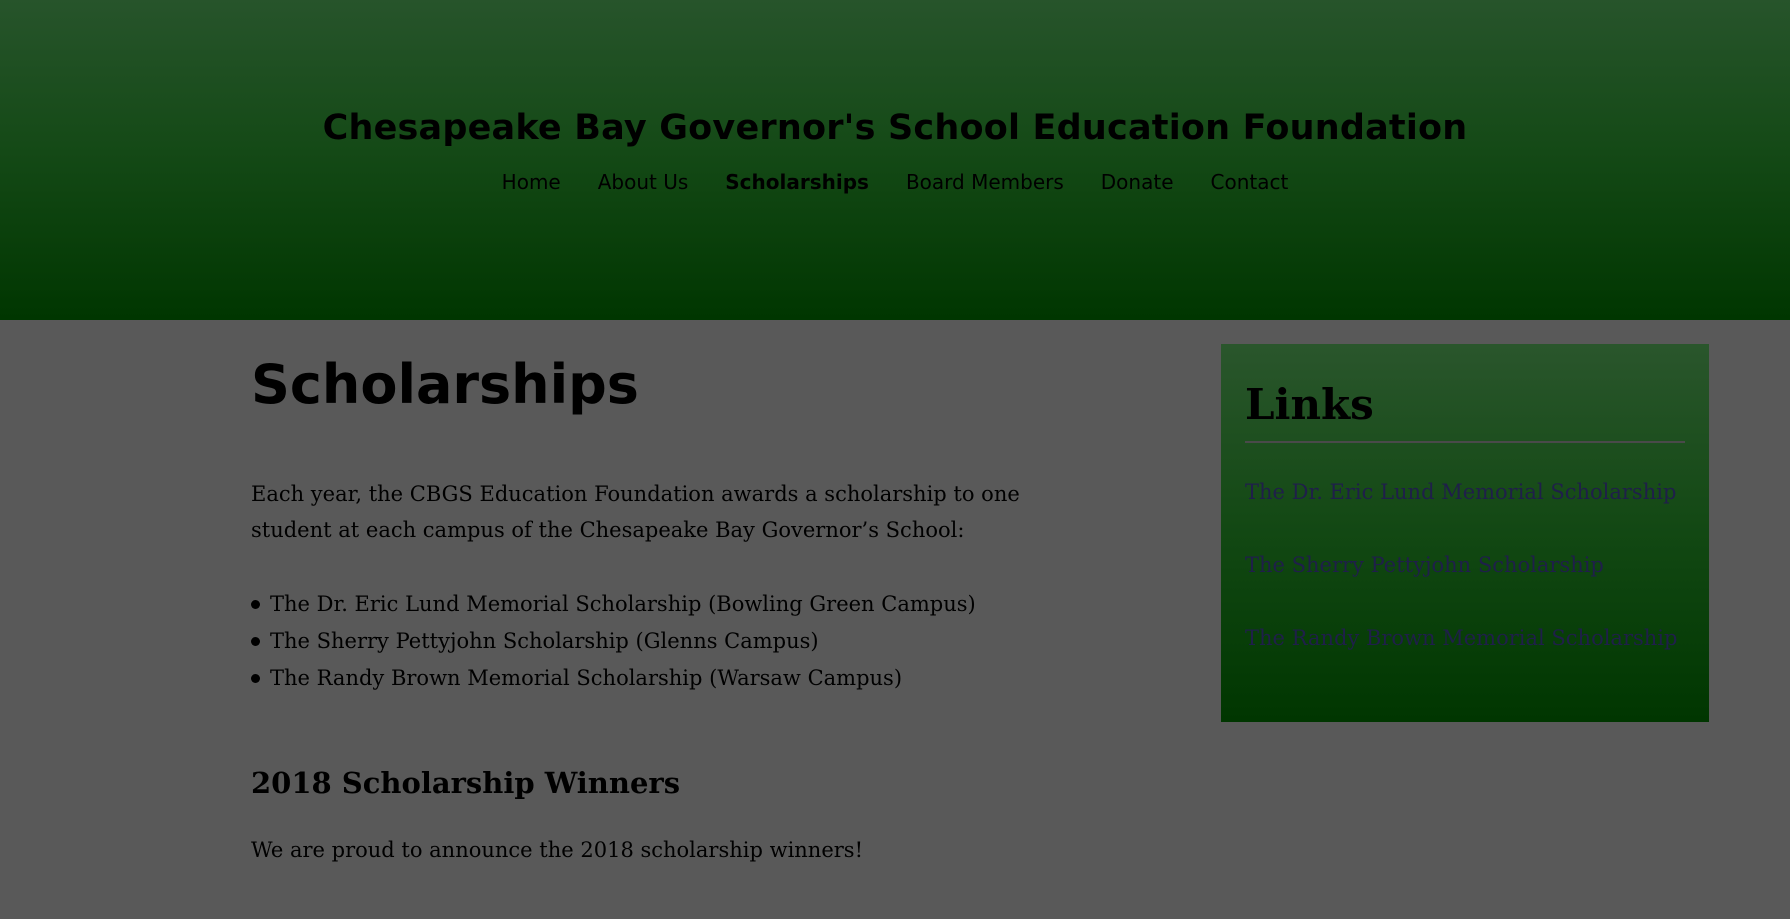 The width and height of the screenshot is (1790, 919). I want to click on nav-item-board-members: Board Members, so click(985, 182).